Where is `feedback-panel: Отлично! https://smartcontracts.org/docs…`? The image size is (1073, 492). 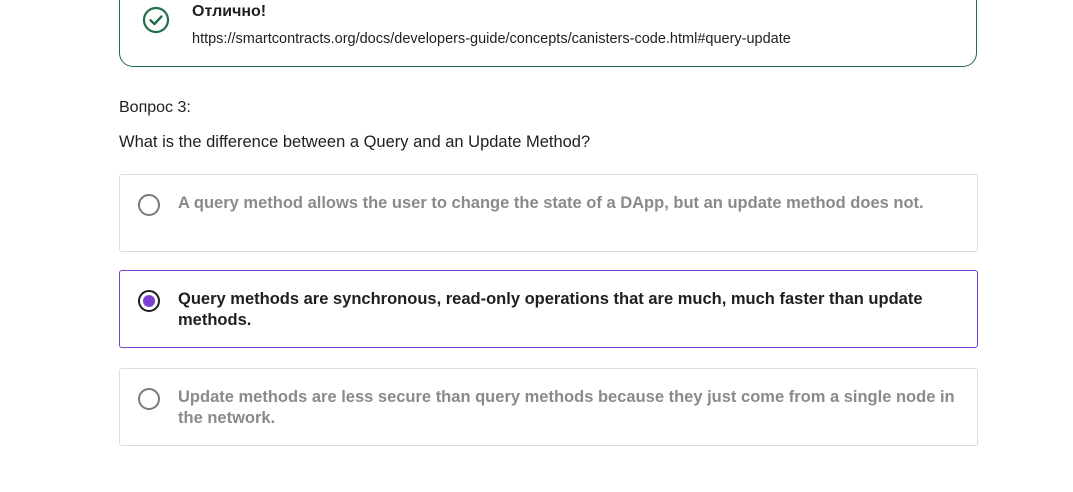 feedback-panel: Отлично! https://smartcontracts.org/docs… is located at coordinates (548, 33).